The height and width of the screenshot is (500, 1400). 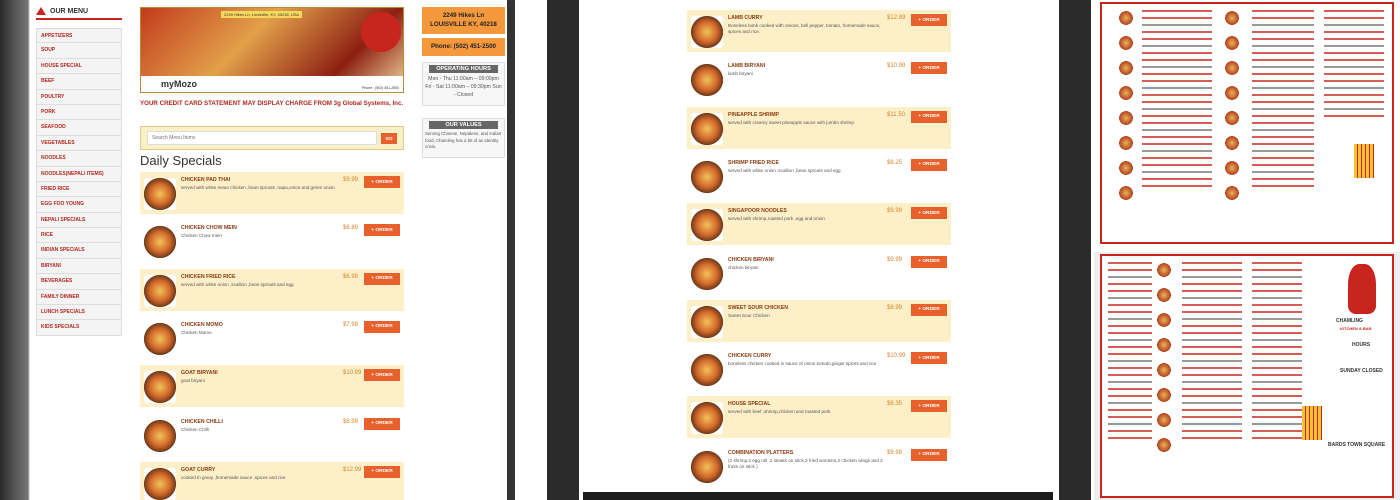 What do you see at coordinates (895, 307) in the screenshot?
I see `dish-price: $8.99` at bounding box center [895, 307].